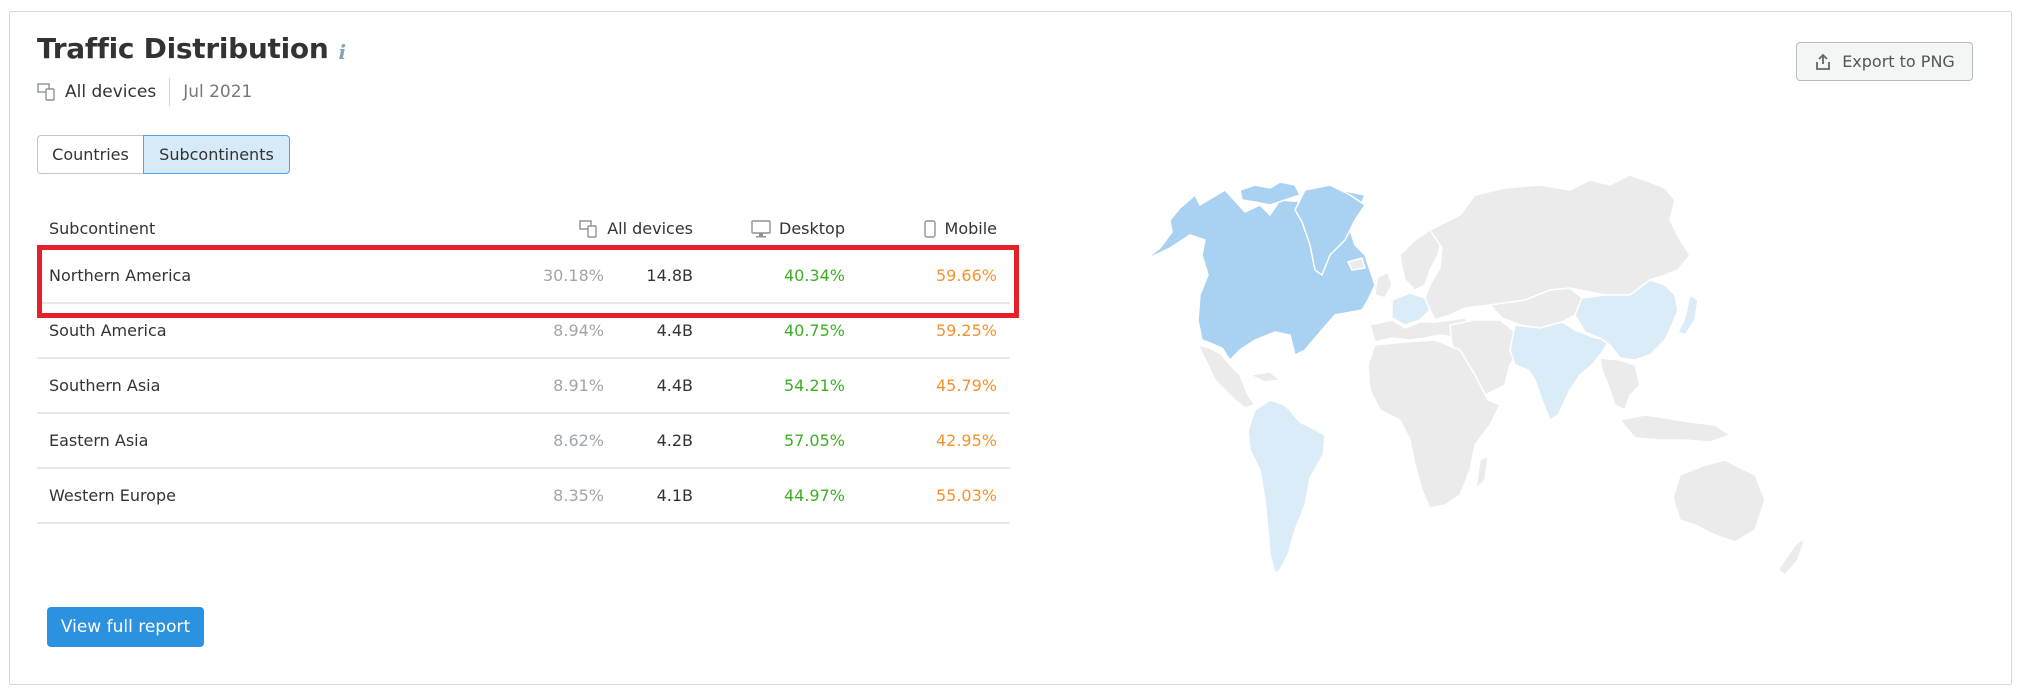  Describe the element at coordinates (578, 385) in the screenshot. I see `traffic-share: 8.91%` at that location.